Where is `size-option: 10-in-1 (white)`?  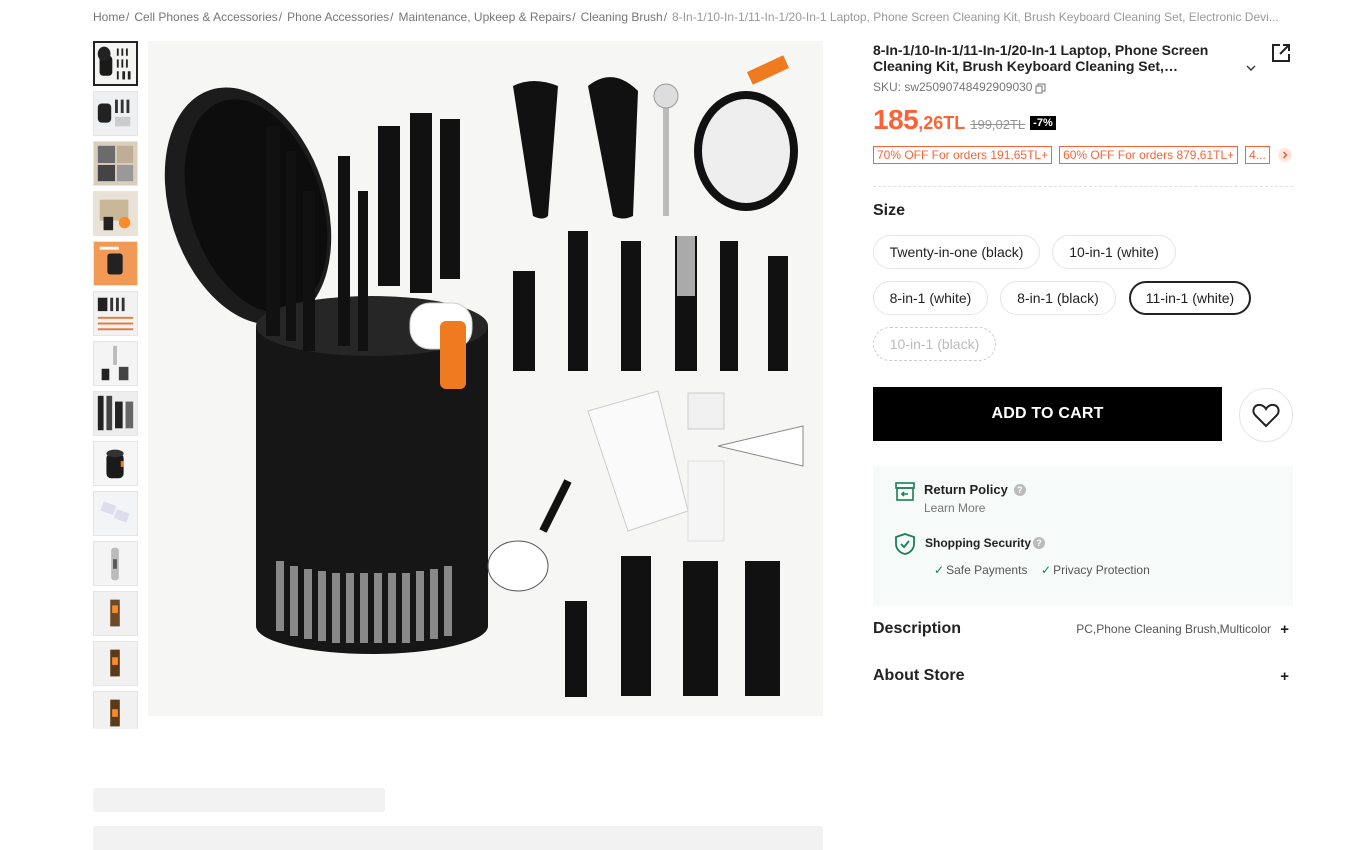 size-option: 10-in-1 (white) is located at coordinates (1114, 252).